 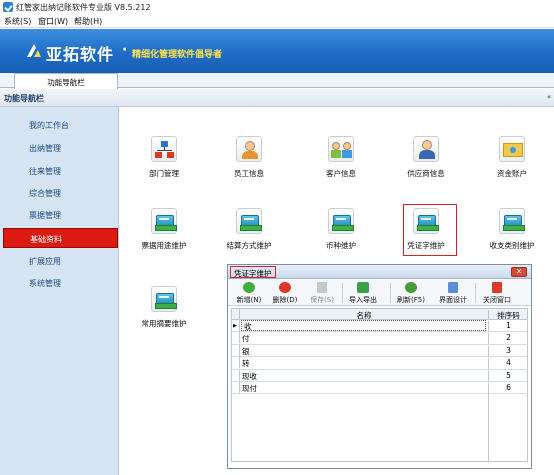 What do you see at coordinates (246, 363) in the screenshot?
I see `cell-name: 转` at bounding box center [246, 363].